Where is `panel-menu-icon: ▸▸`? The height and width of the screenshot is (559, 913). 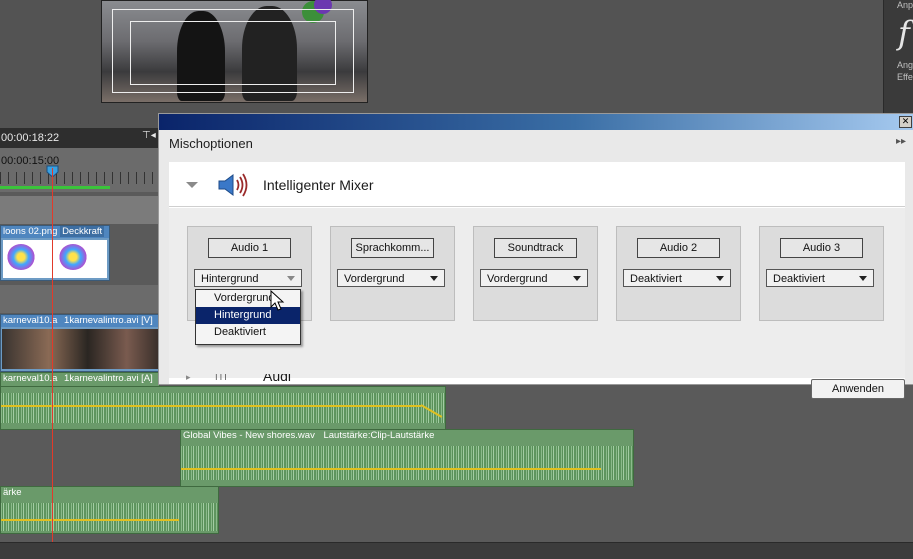 panel-menu-icon: ▸▸ is located at coordinates (901, 141).